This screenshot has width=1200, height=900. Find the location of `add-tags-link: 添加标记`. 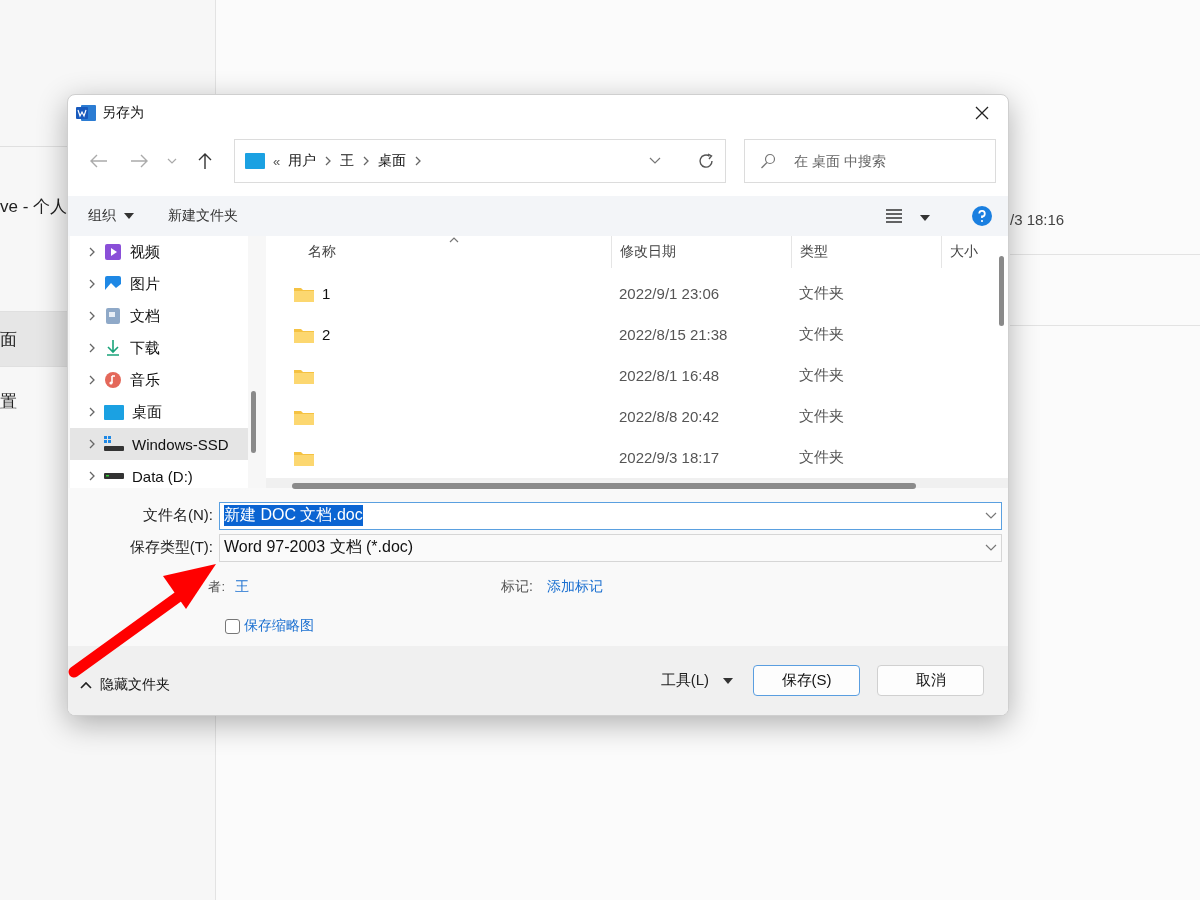

add-tags-link: 添加标记 is located at coordinates (574, 587).